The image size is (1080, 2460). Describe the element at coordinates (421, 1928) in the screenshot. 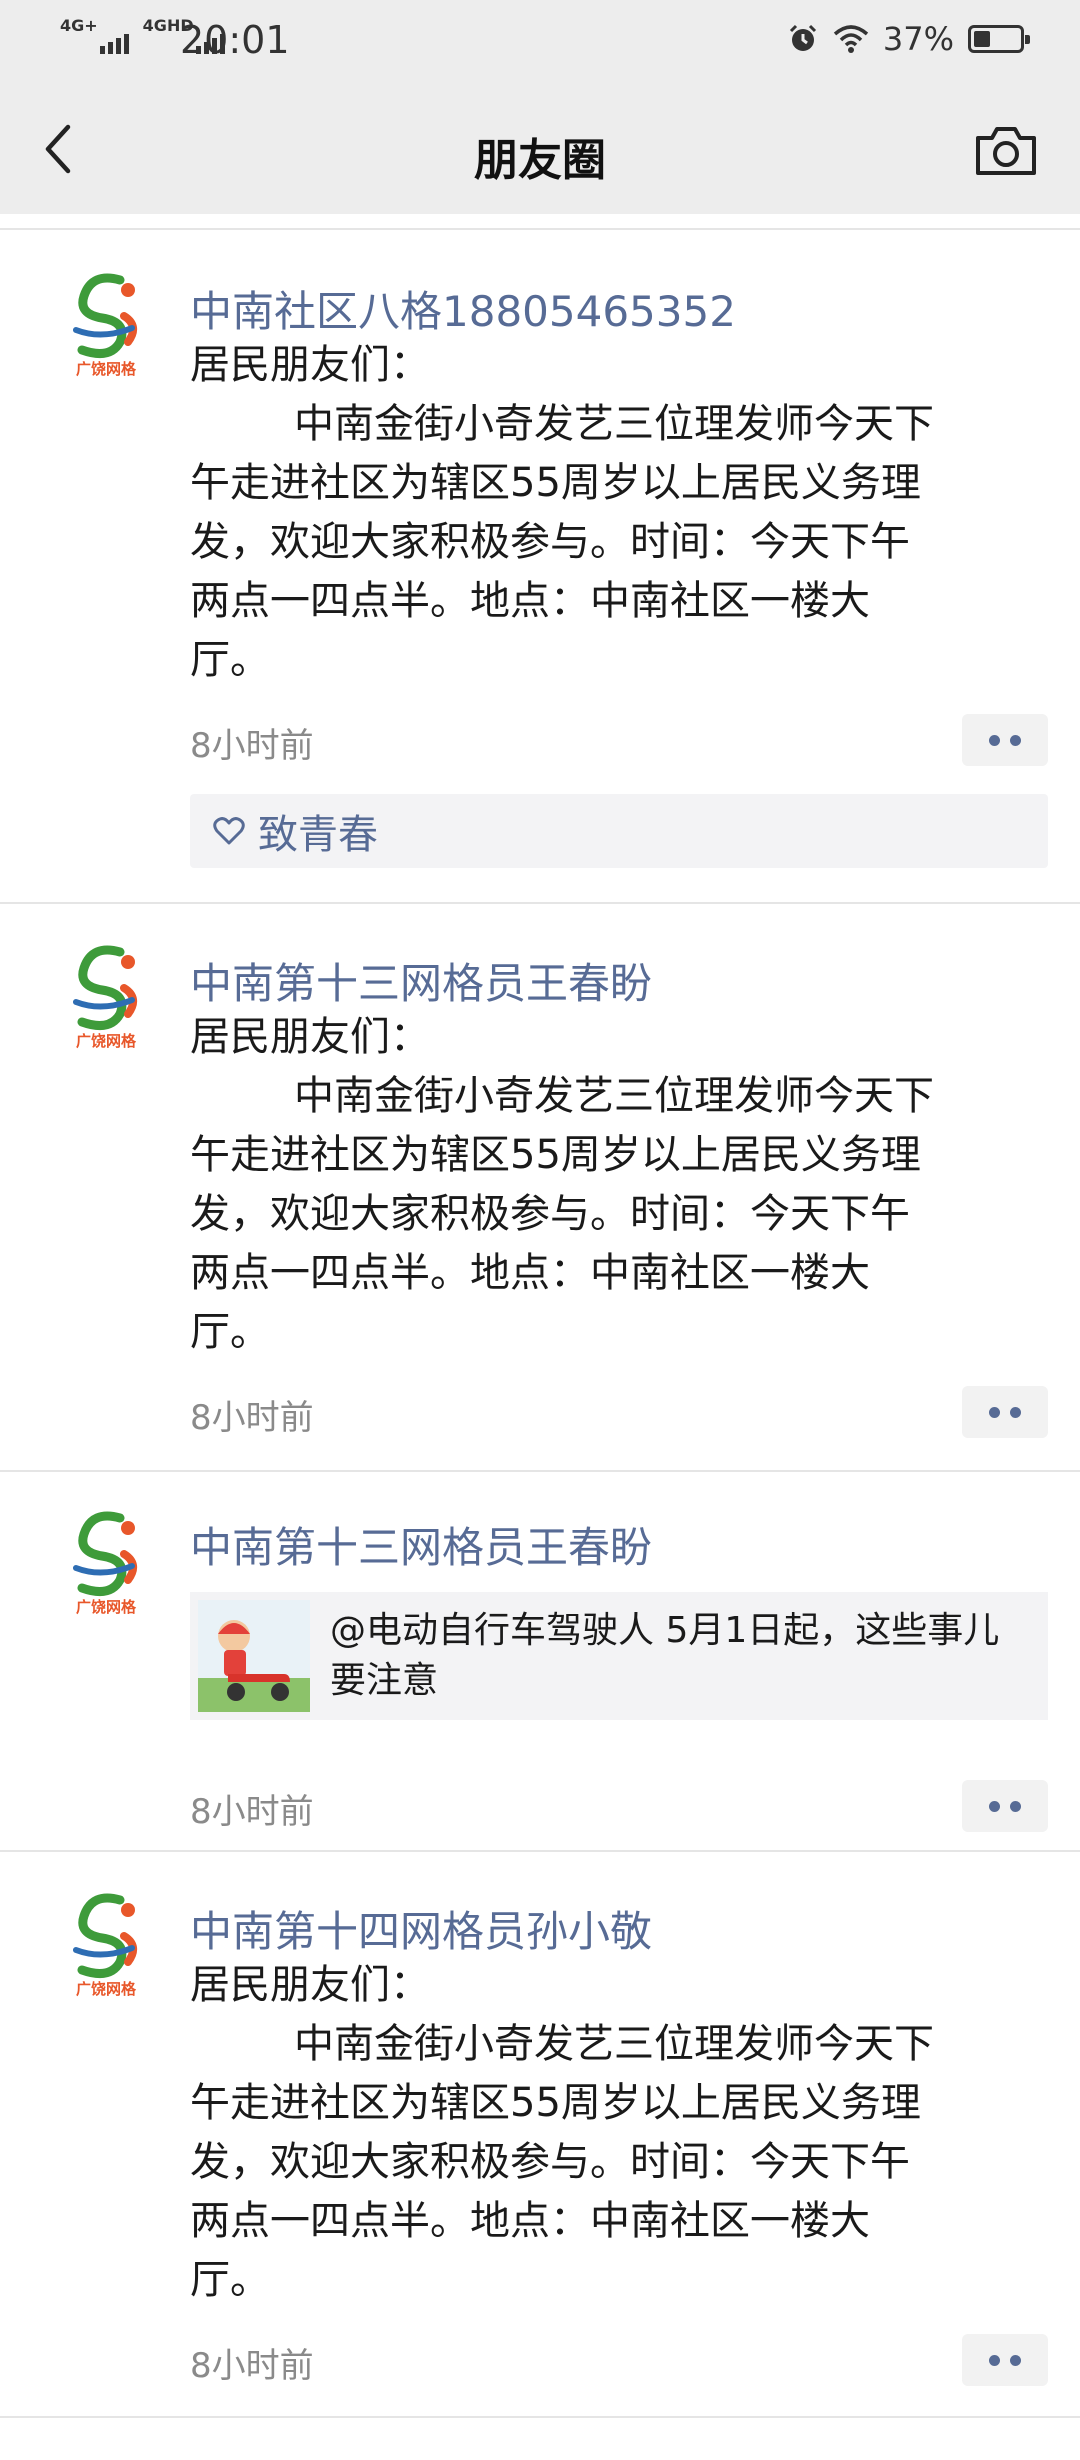

I see `post-author: 中南第十四网格员孙小敬` at that location.